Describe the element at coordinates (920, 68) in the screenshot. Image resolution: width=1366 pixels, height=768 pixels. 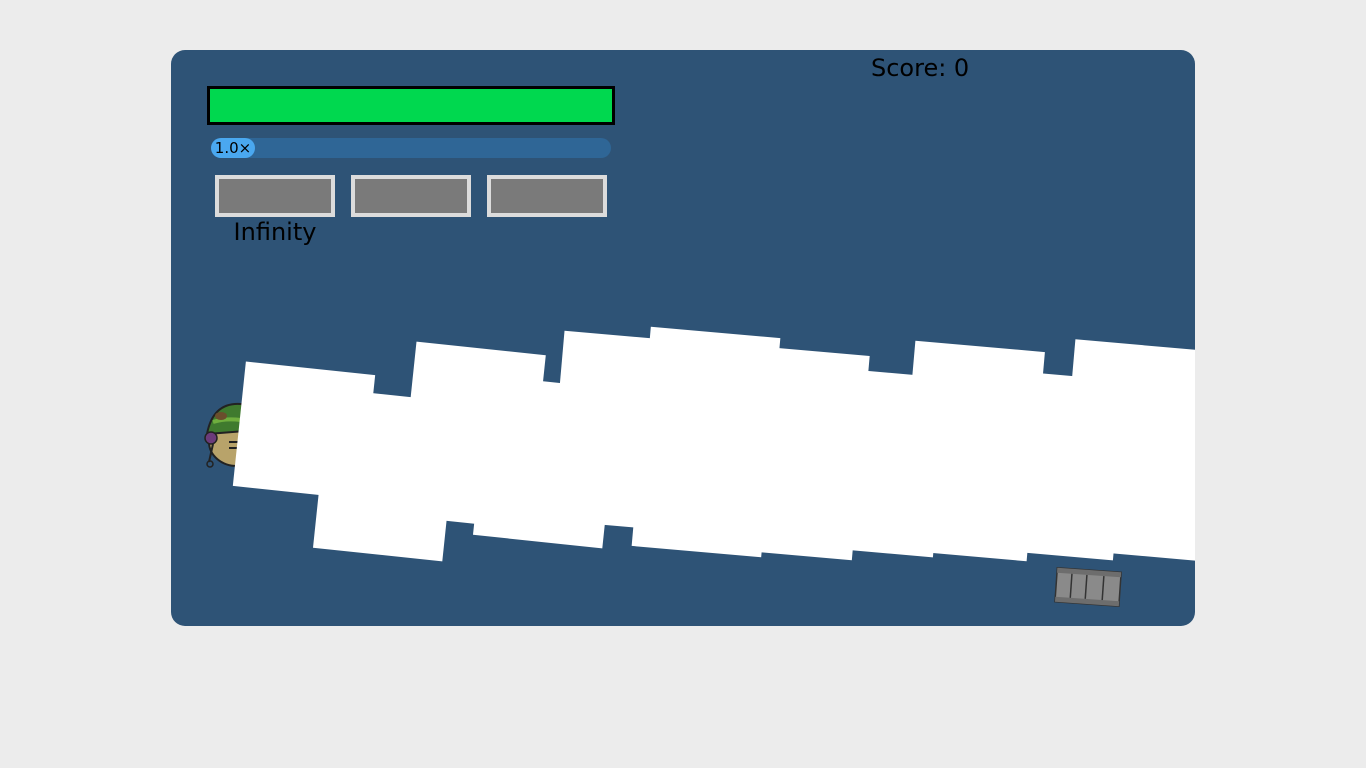
I see `score-label: Score: 0` at that location.